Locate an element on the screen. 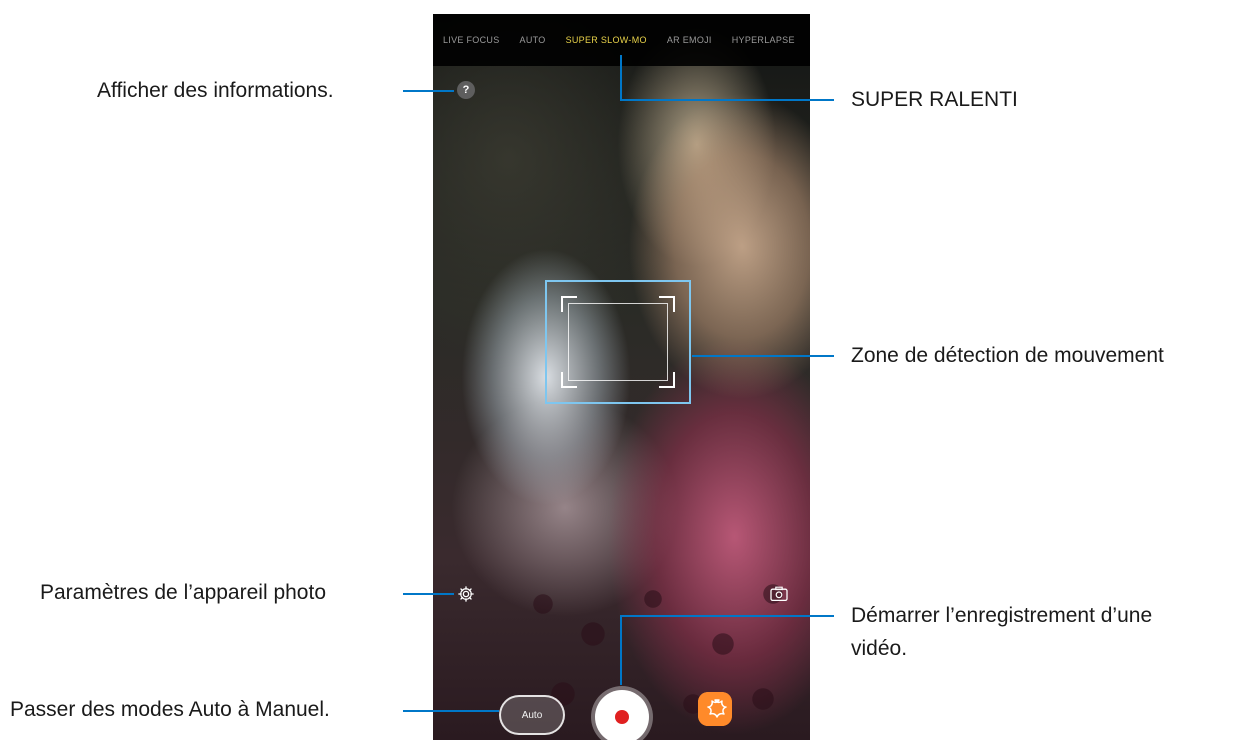  label-start-recording-1: Démarrer l’enregistrement d’une is located at coordinates (1002, 615).